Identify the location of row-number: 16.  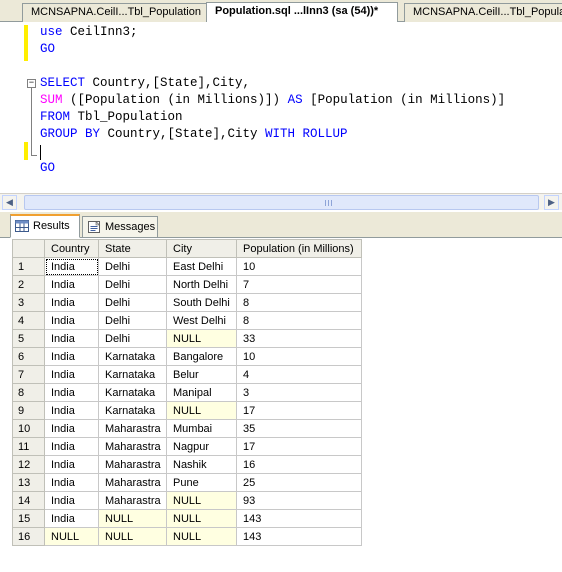
(28, 536).